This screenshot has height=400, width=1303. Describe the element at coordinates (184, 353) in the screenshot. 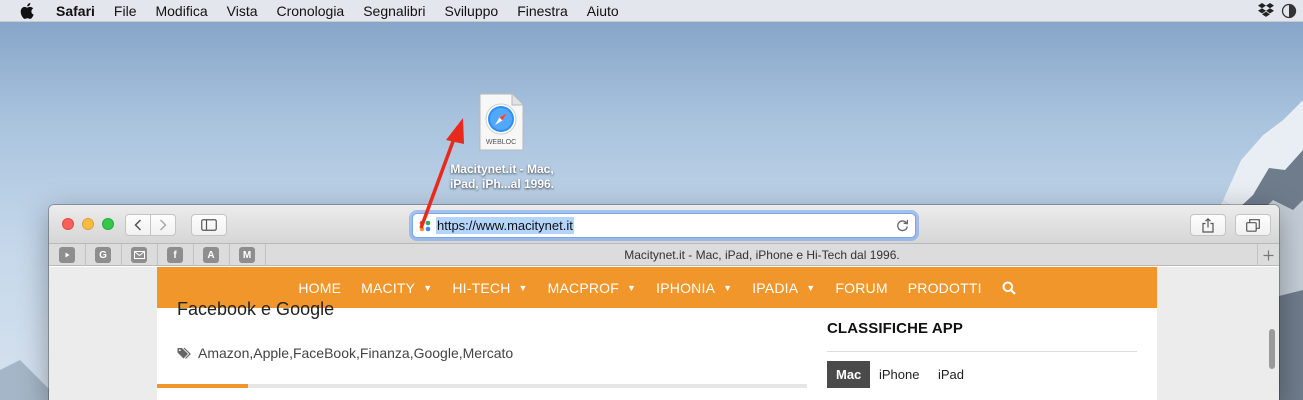

I see `tags-icon` at that location.